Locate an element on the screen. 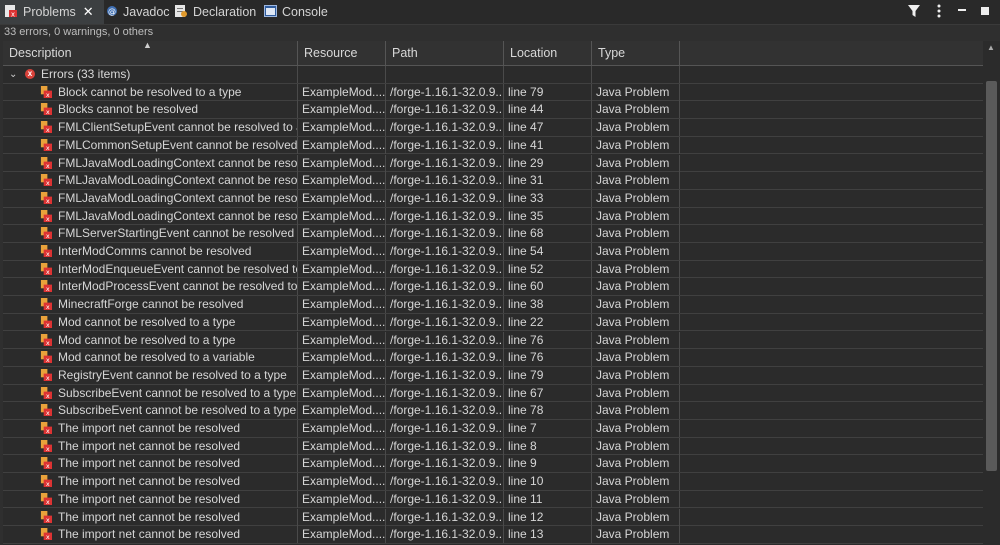 The width and height of the screenshot is (1000, 545). problem-description: MinecraftForge cannot be resolved is located at coordinates (151, 304).